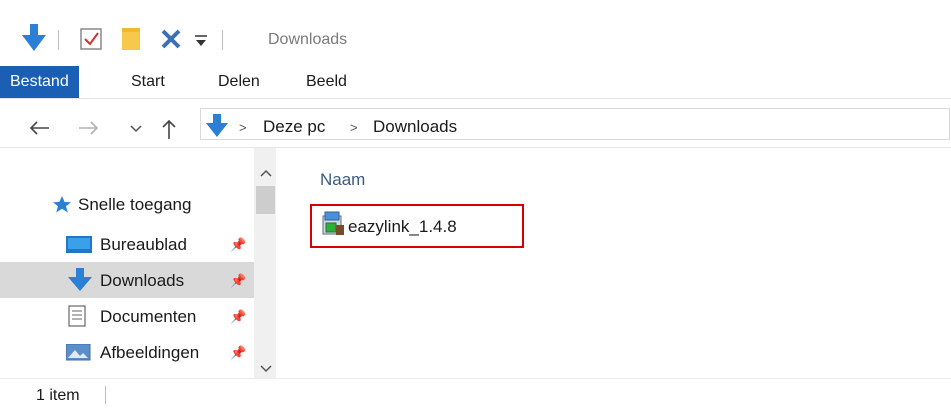 This screenshot has width=951, height=409. I want to click on tab-start: Start, so click(148, 82).